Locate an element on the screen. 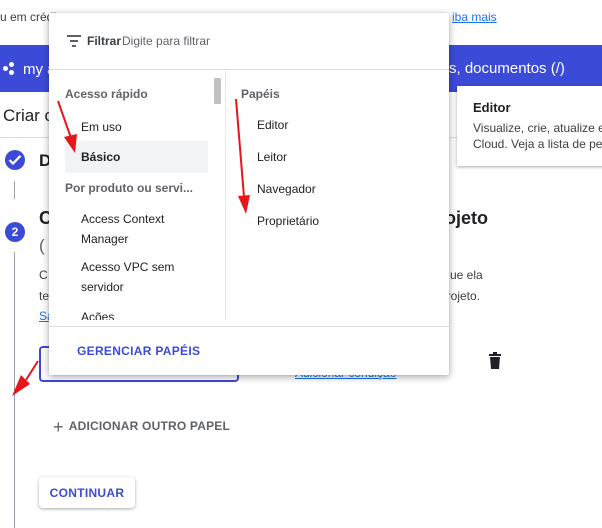 This screenshot has width=602, height=528. divider is located at coordinates (249, 326).